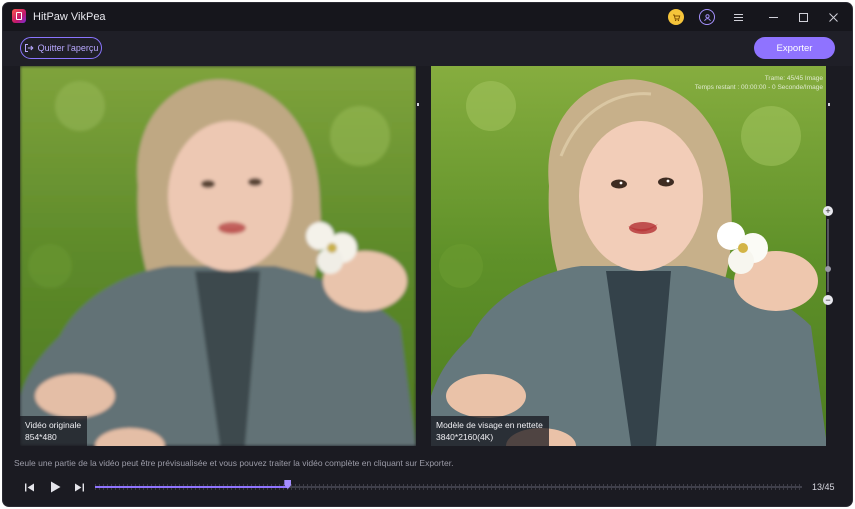  Describe the element at coordinates (448, 487) in the screenshot. I see `timeline-track` at that location.